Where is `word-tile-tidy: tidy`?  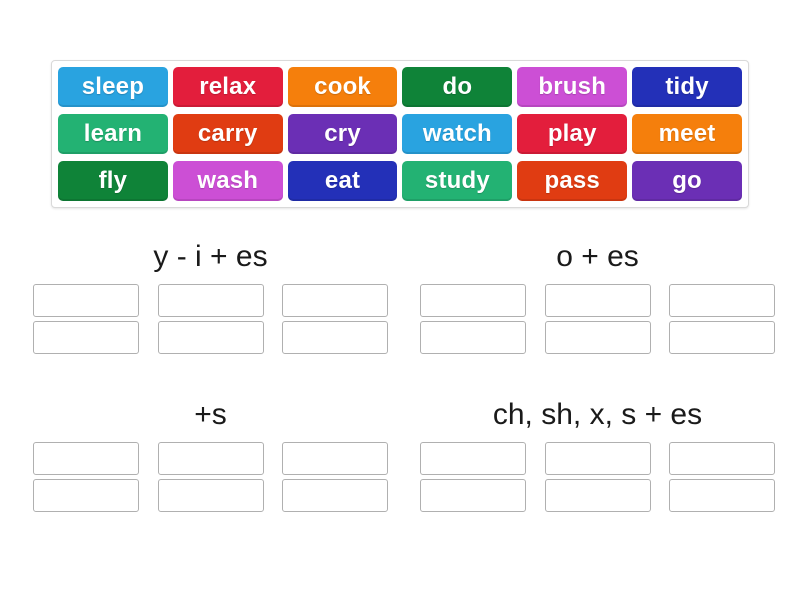 word-tile-tidy: tidy is located at coordinates (687, 87).